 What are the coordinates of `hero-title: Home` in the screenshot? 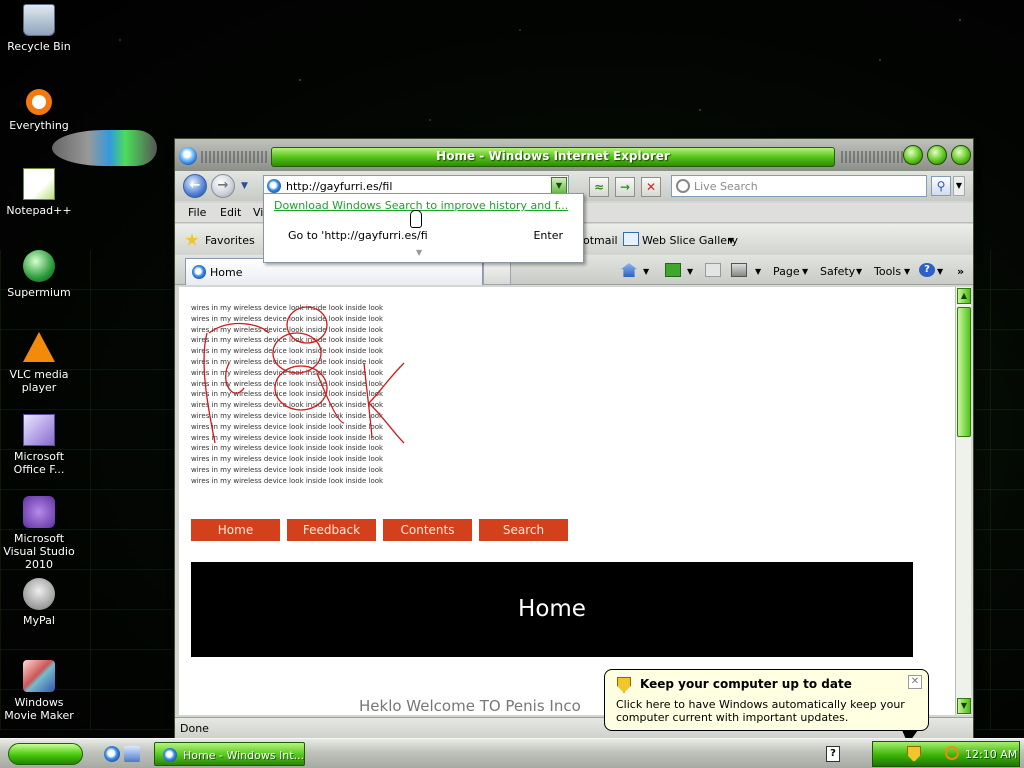 It's located at (552, 609).